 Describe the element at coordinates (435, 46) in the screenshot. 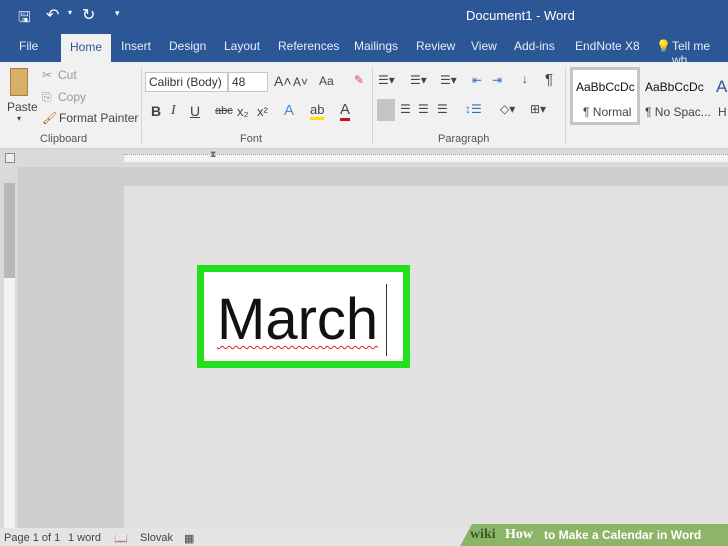

I see `tab-review: Review` at that location.